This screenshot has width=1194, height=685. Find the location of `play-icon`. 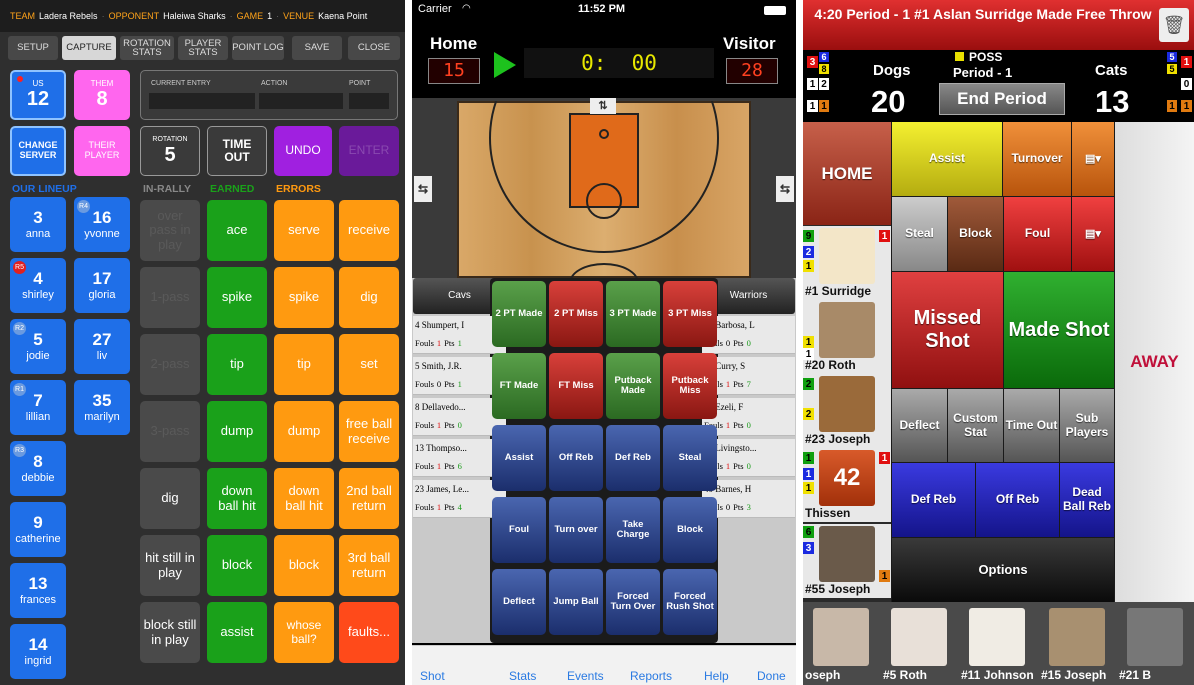

play-icon is located at coordinates (505, 65).